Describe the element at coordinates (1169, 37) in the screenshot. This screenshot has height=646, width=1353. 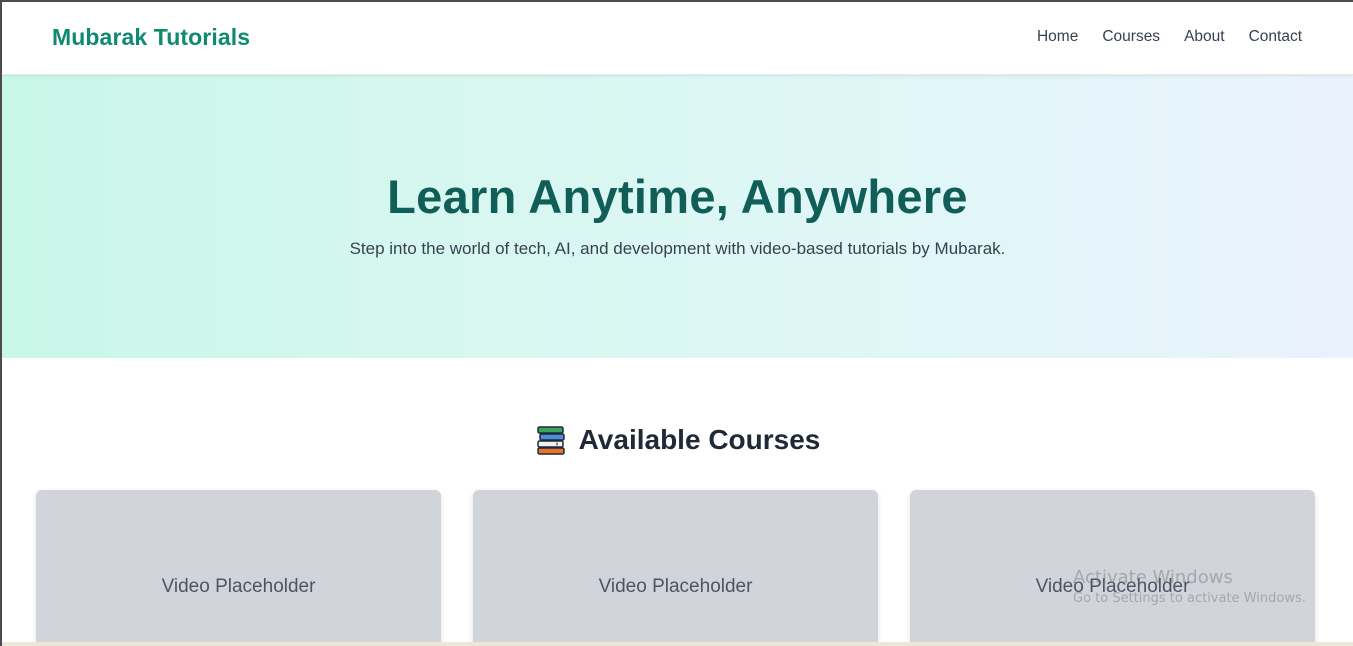
I see `nav-links: Home Courses About Contact` at that location.